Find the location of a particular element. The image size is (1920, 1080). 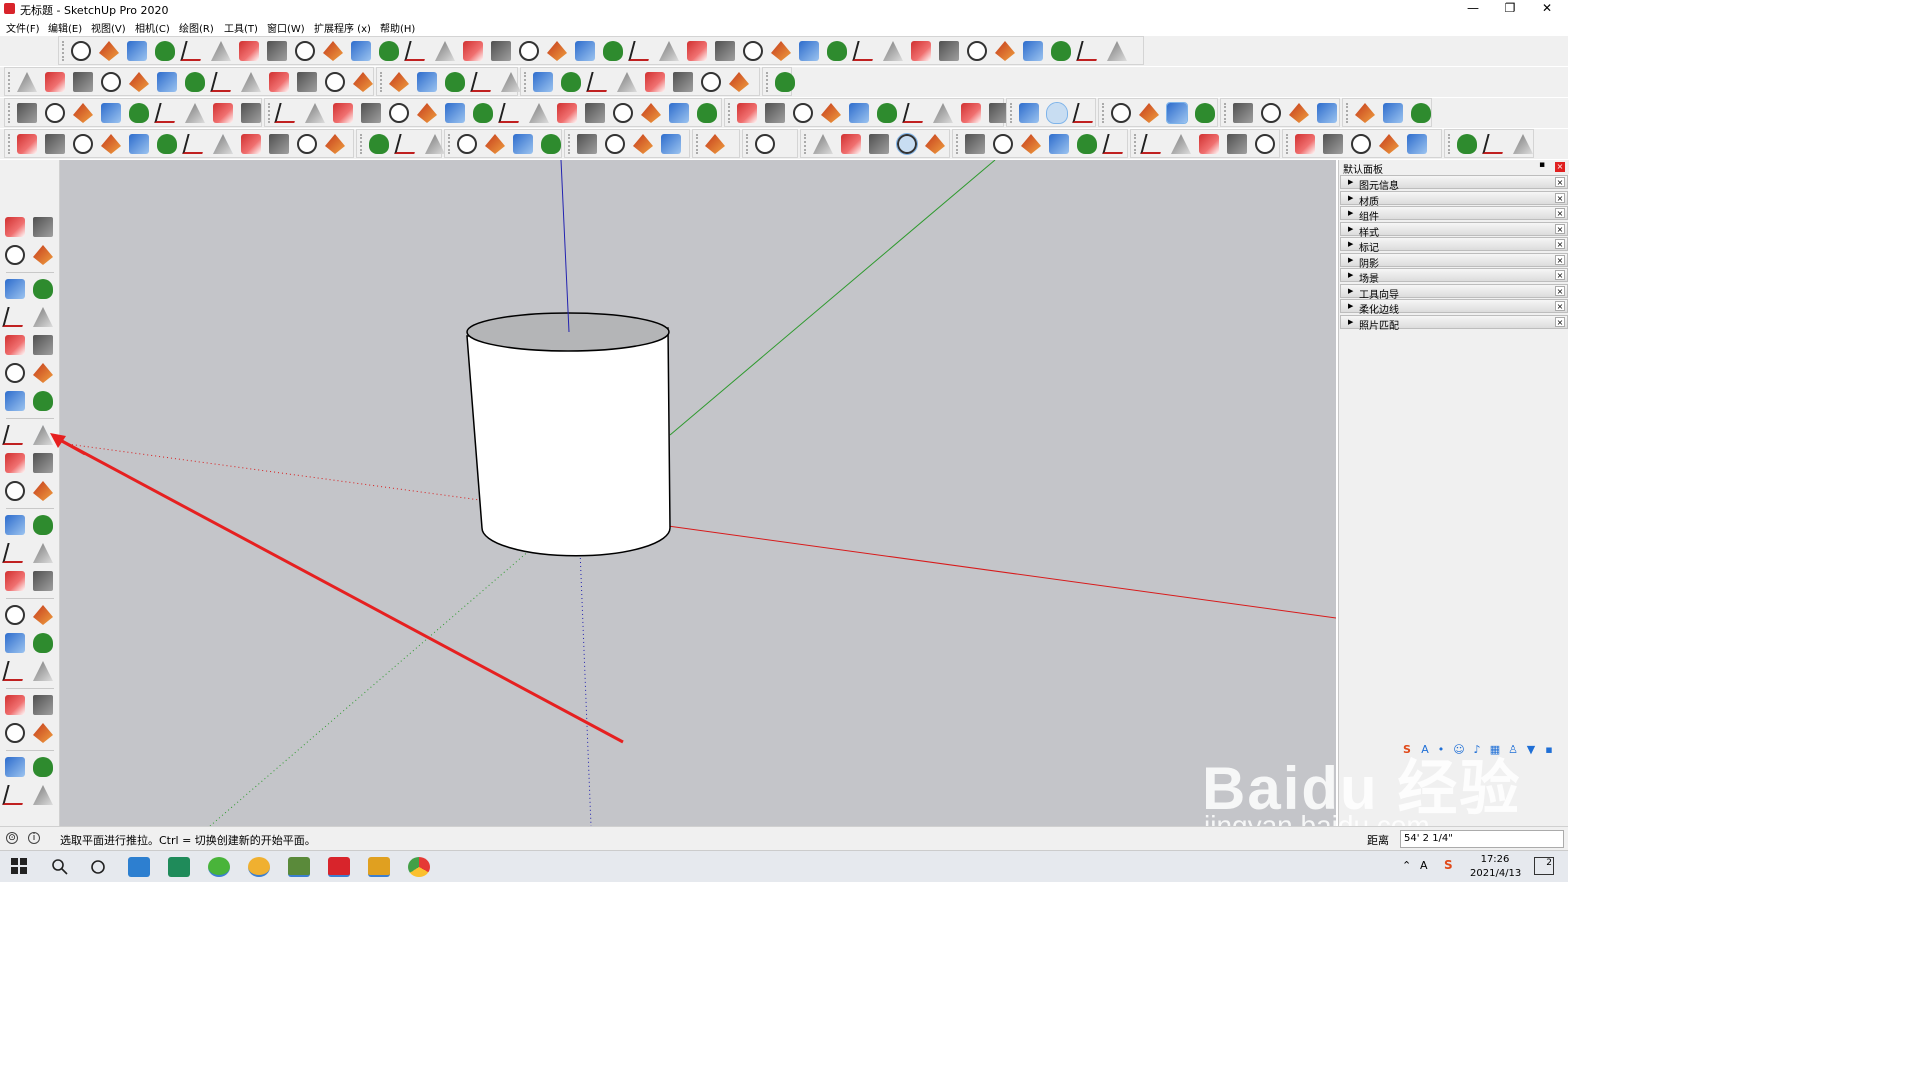

tray-ime-icon: A is located at coordinates (1424, 865).